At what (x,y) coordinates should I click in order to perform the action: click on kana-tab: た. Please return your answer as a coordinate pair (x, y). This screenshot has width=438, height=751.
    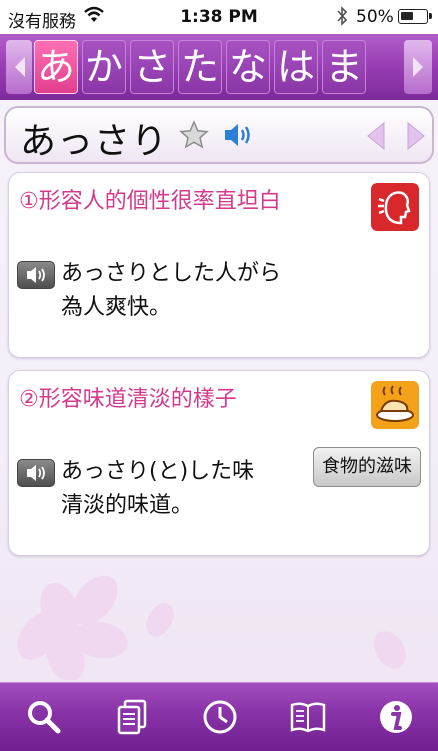
    Looking at the image, I should click on (200, 67).